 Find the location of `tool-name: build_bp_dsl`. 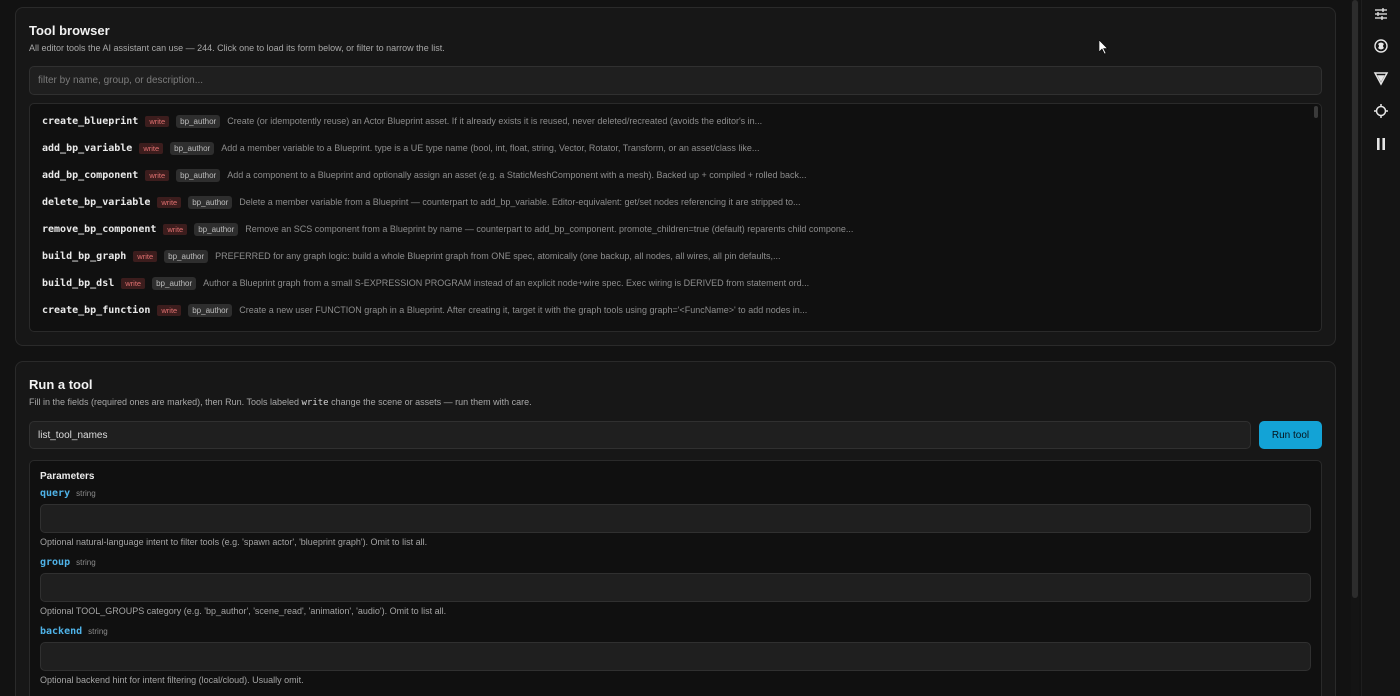

tool-name: build_bp_dsl is located at coordinates (78, 283).